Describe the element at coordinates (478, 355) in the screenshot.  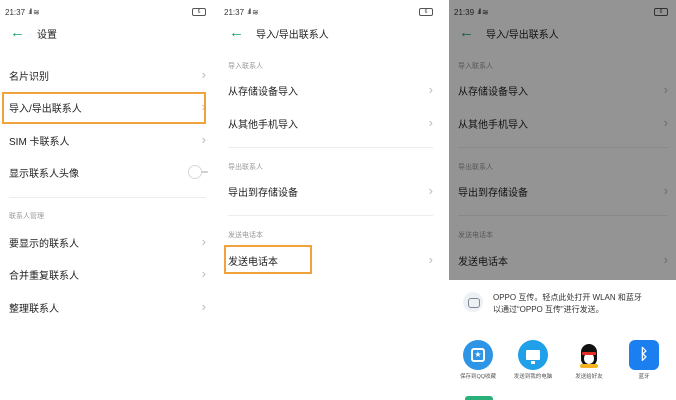
I see `qq-favorites-icon: ★` at that location.